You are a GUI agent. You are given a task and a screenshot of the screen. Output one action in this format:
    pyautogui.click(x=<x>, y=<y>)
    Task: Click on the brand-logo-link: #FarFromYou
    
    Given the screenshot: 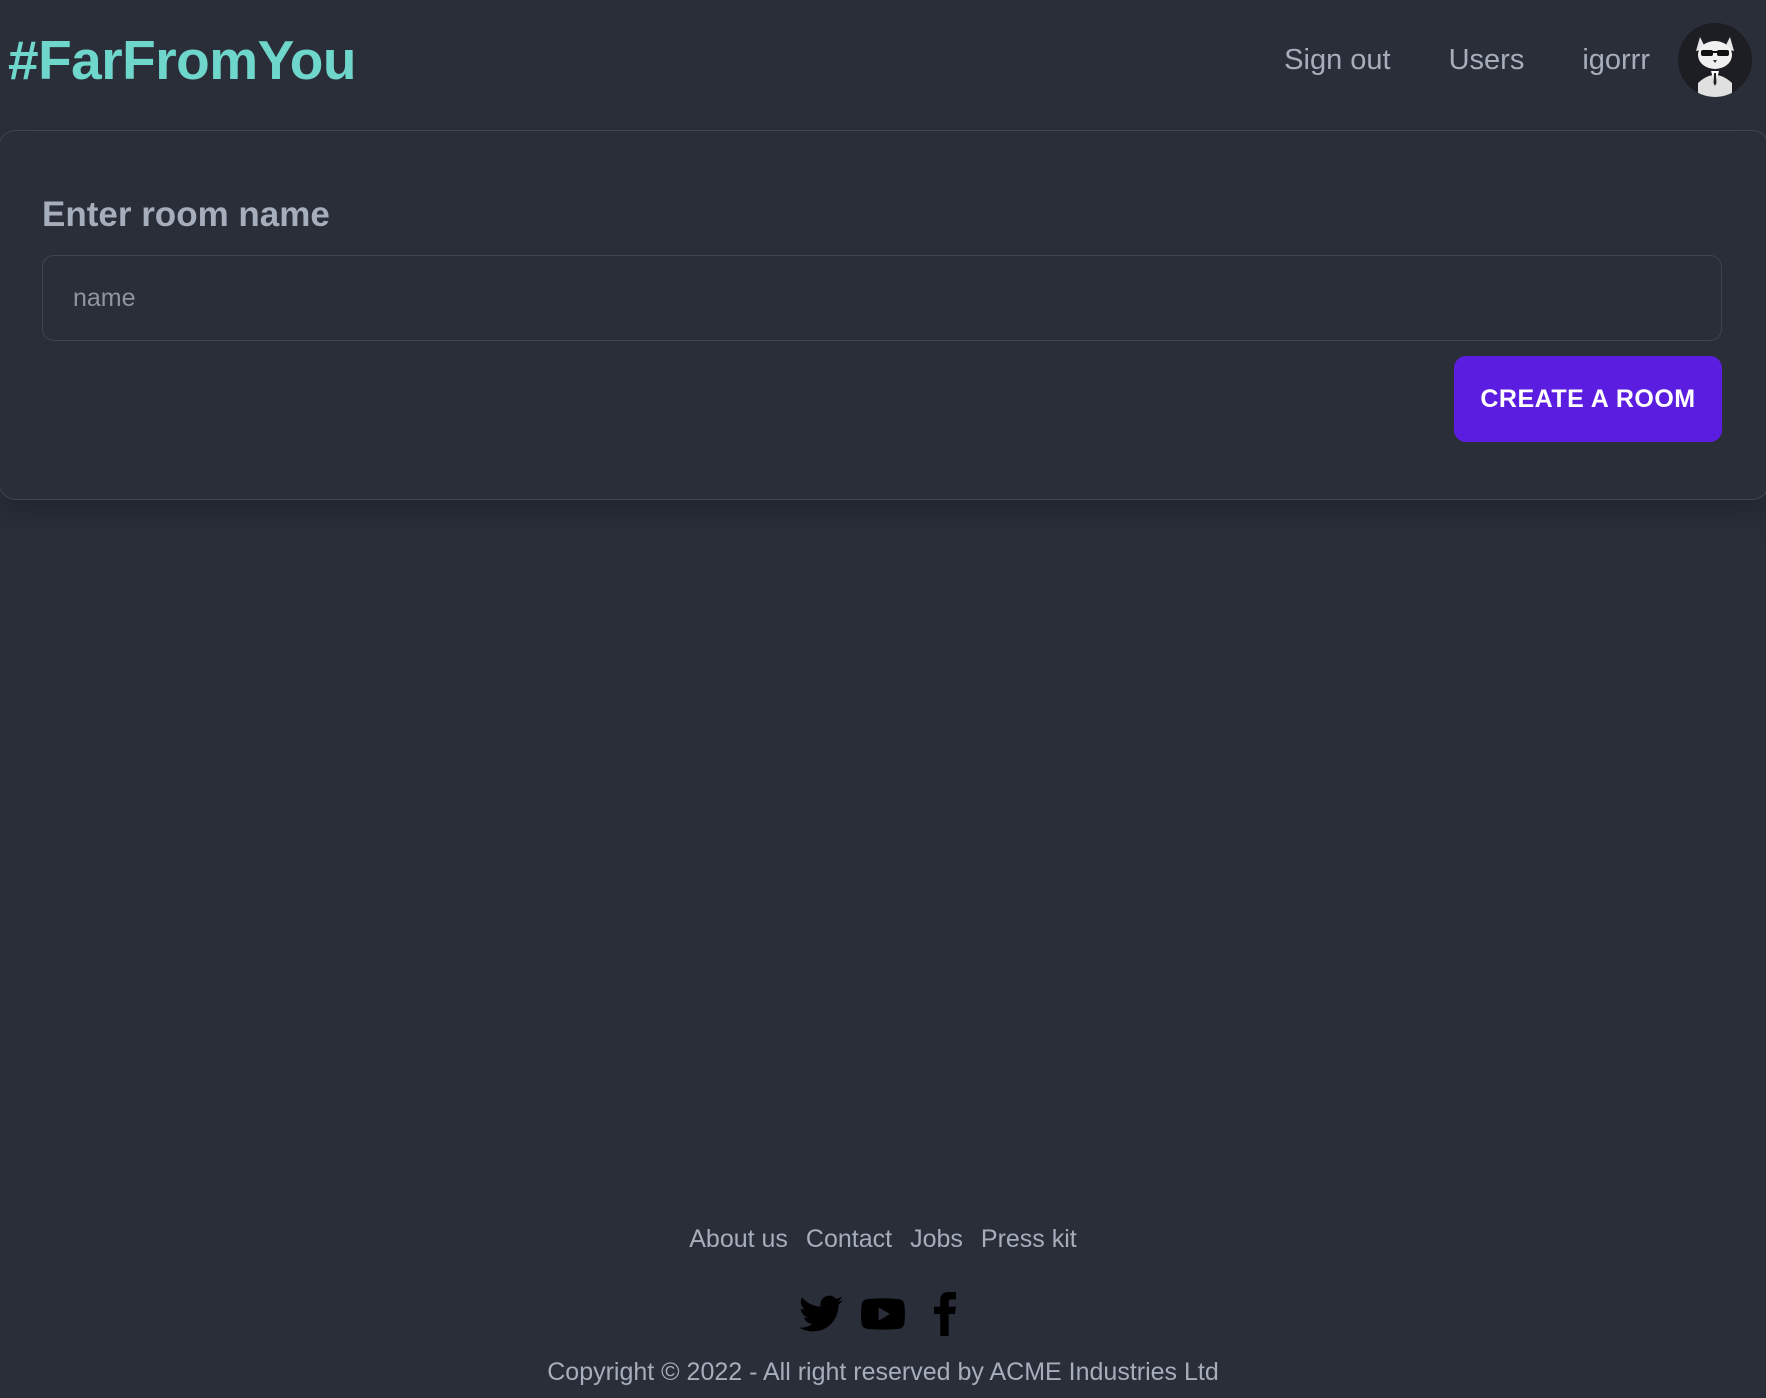 What is the action you would take?
    pyautogui.click(x=182, y=60)
    